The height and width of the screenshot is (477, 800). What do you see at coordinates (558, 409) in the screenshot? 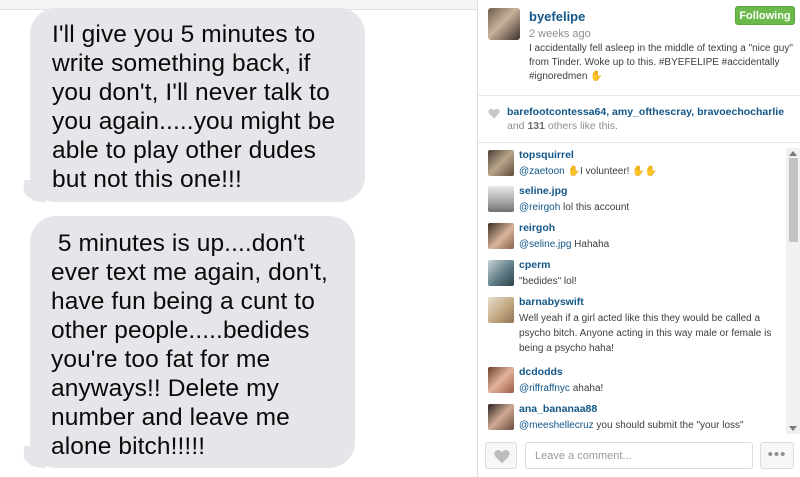
I see `comment-username: ana_bananaa88` at bounding box center [558, 409].